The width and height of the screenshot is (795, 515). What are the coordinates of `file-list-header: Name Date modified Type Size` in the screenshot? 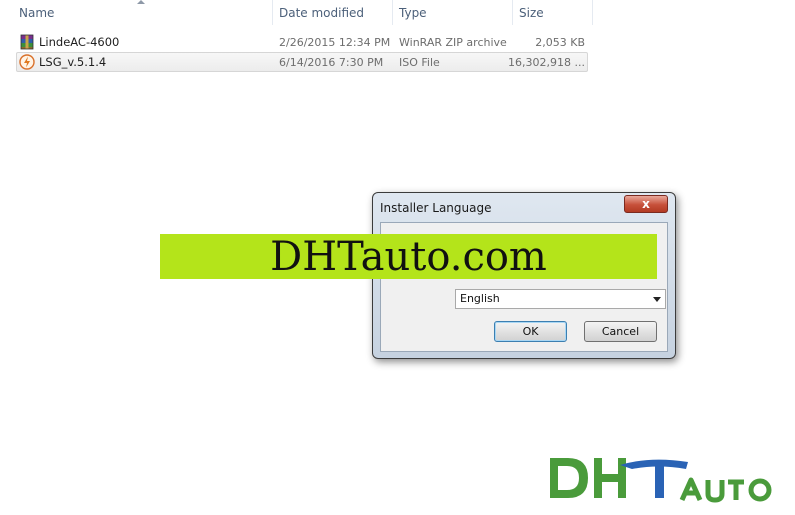 It's located at (296, 12).